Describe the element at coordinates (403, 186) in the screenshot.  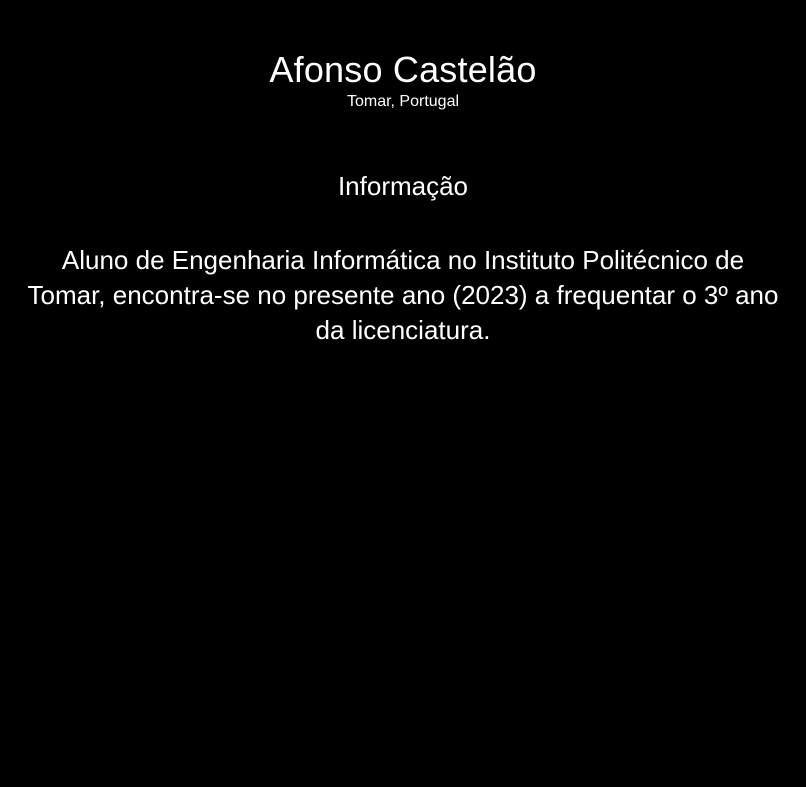
I see `info-section-title: Informação` at that location.